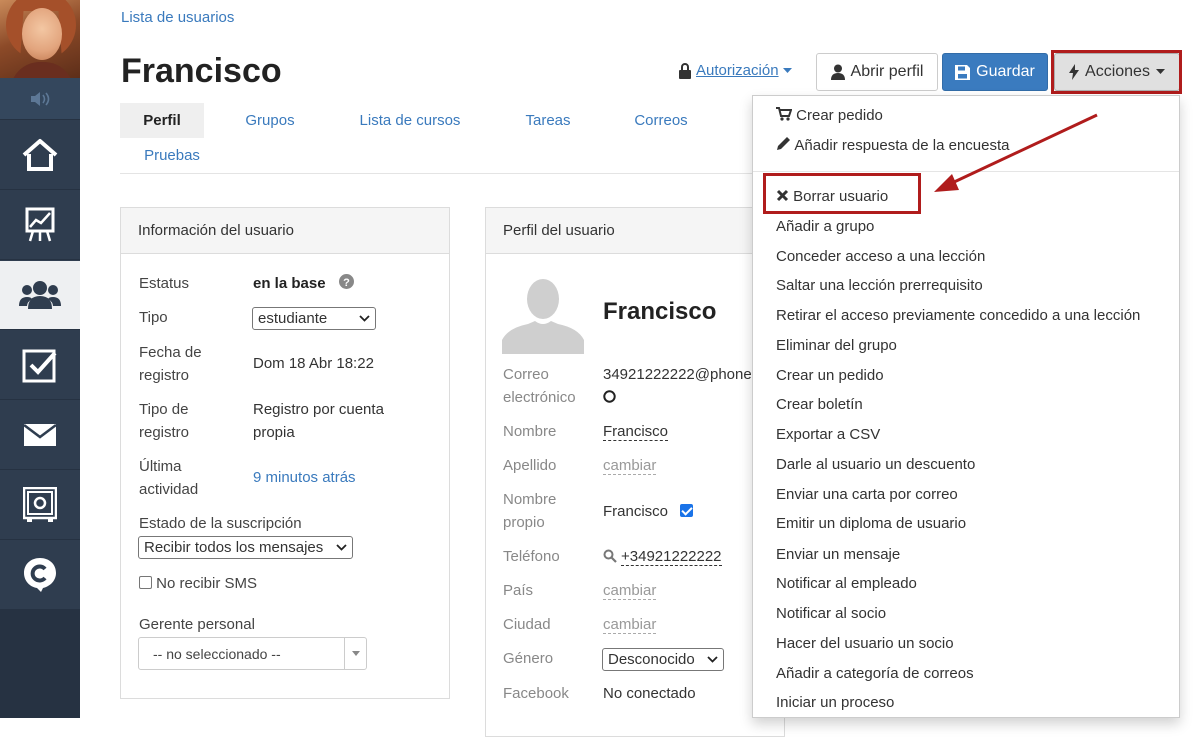 The width and height of the screenshot is (1200, 737). What do you see at coordinates (548, 120) in the screenshot?
I see `tab-tareas: Tareas` at bounding box center [548, 120].